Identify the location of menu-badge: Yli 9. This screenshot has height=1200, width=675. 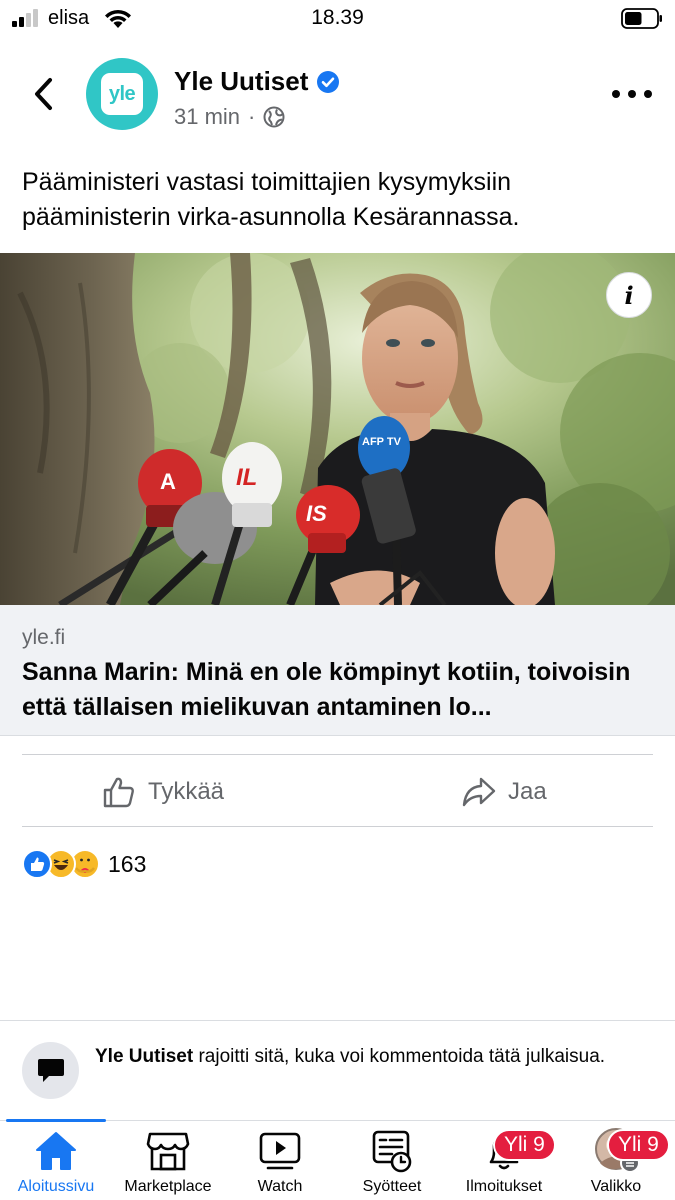
(638, 1145).